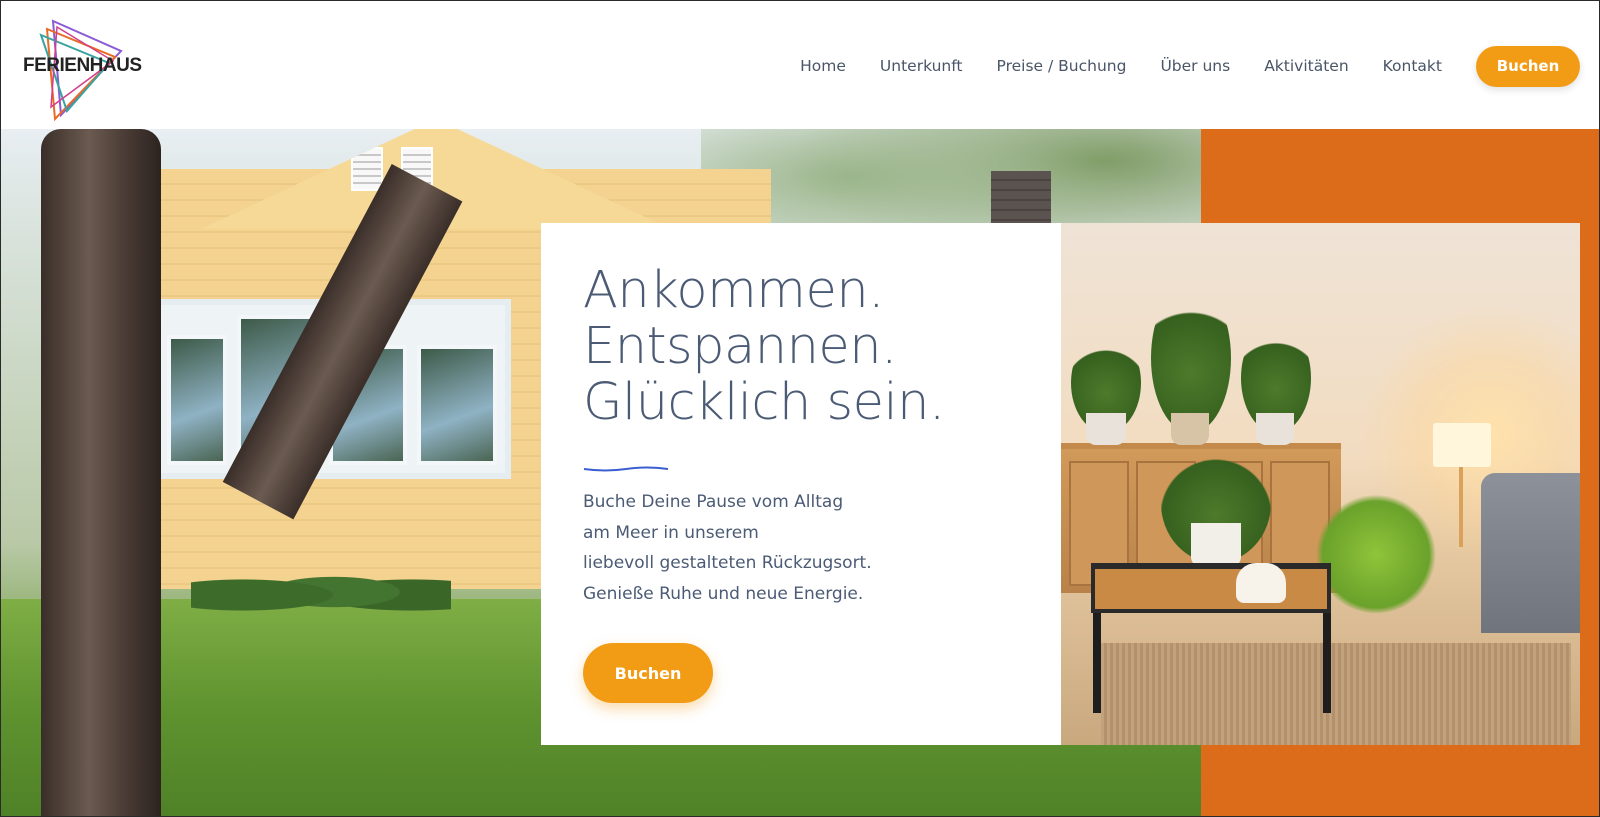  I want to click on logo-text: FERIENHAUS, so click(82, 65).